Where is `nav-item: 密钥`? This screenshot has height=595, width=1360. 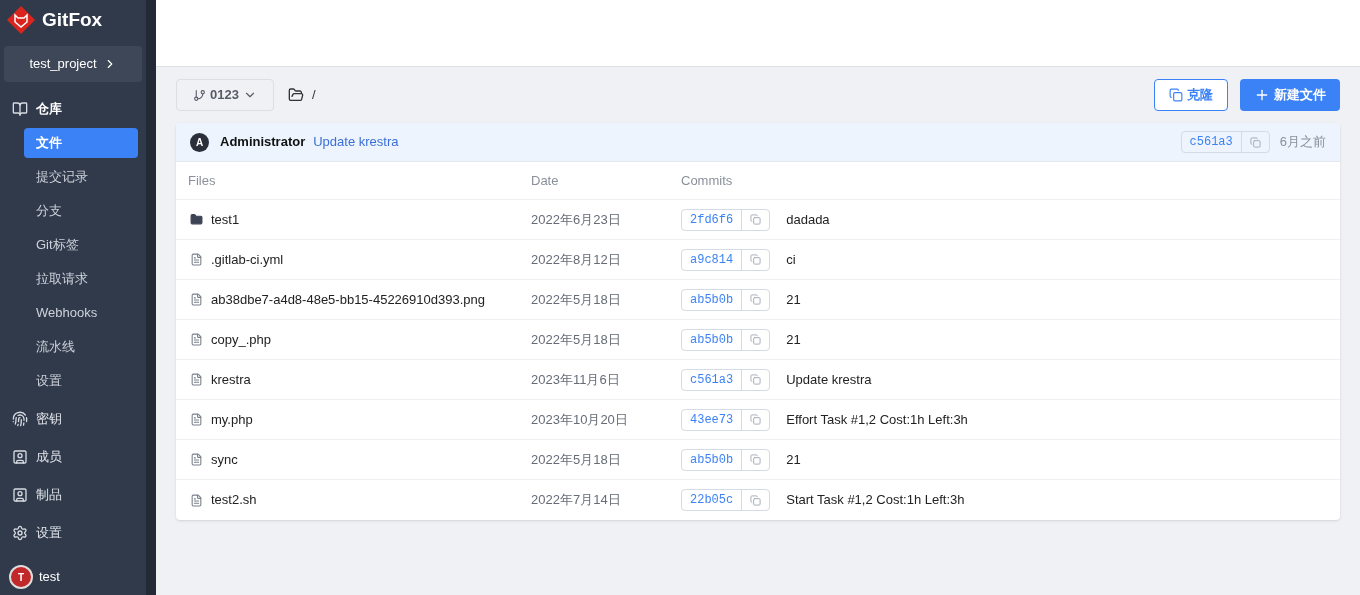 nav-item: 密钥 is located at coordinates (49, 419).